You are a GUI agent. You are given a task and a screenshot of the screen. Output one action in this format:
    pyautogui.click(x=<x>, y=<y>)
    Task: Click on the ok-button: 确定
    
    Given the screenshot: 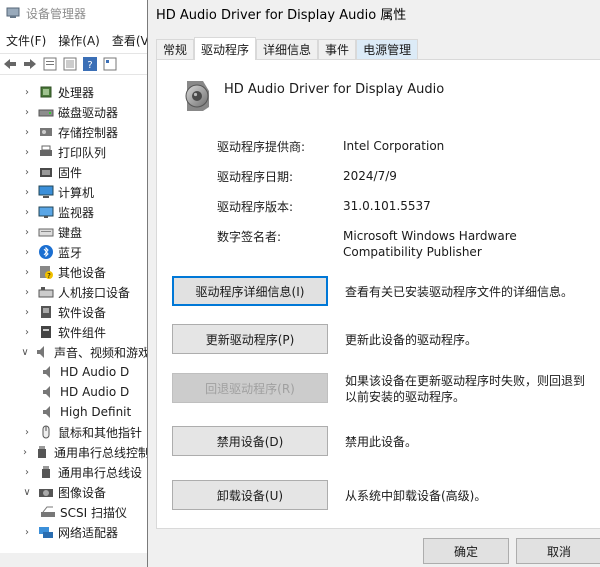 What is the action you would take?
    pyautogui.click(x=466, y=551)
    